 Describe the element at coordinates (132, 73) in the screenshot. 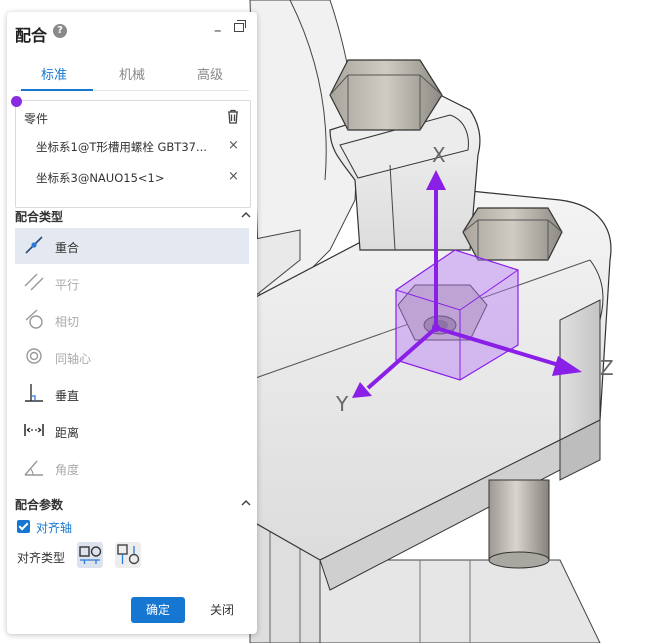

I see `tab-mechanical: 机械` at that location.